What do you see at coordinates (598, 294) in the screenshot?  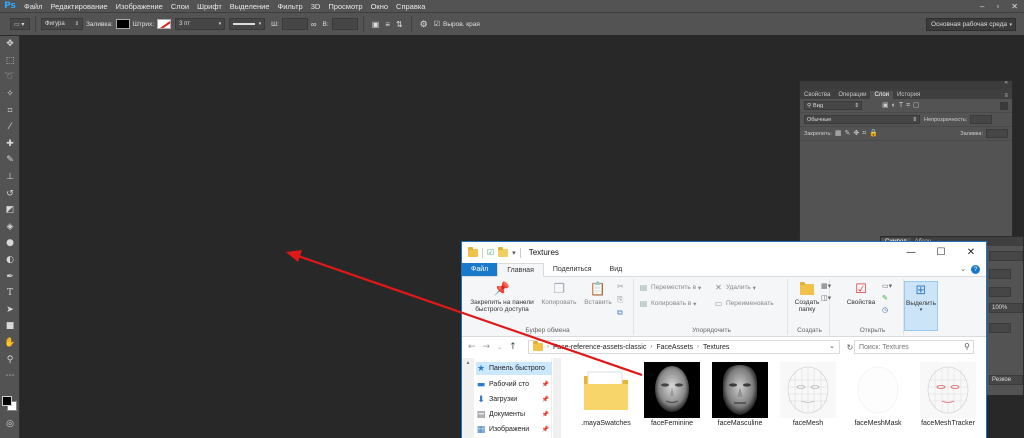 I see `paste-button: 📋 Вставить` at bounding box center [598, 294].